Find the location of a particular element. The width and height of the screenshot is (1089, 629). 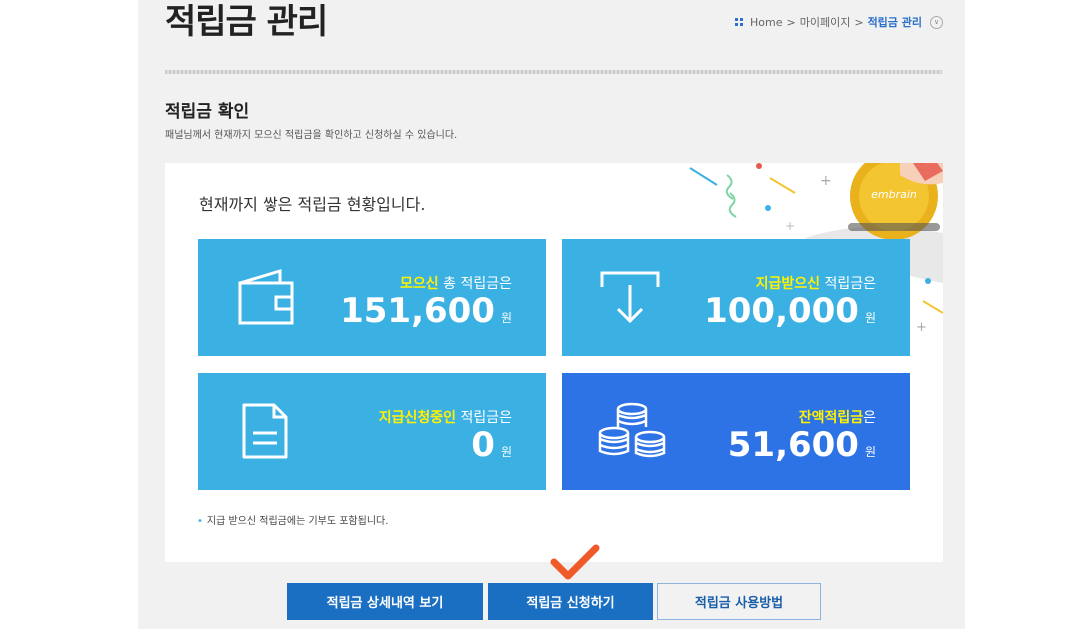

breadcrumb-current: 적립금 관리 is located at coordinates (895, 22).